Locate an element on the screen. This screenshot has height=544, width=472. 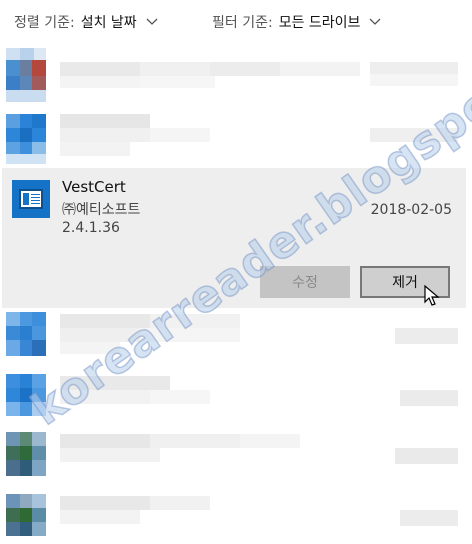
filter-bar: 정렬 기준: 설치 날짜 필터 기준: 모든 드라이브 is located at coordinates (236, 22).